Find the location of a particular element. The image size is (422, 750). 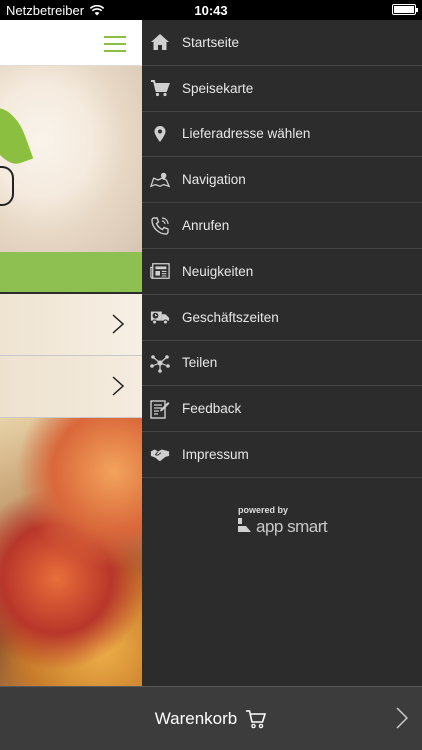

menu-item-label: Anrufen is located at coordinates (206, 226).